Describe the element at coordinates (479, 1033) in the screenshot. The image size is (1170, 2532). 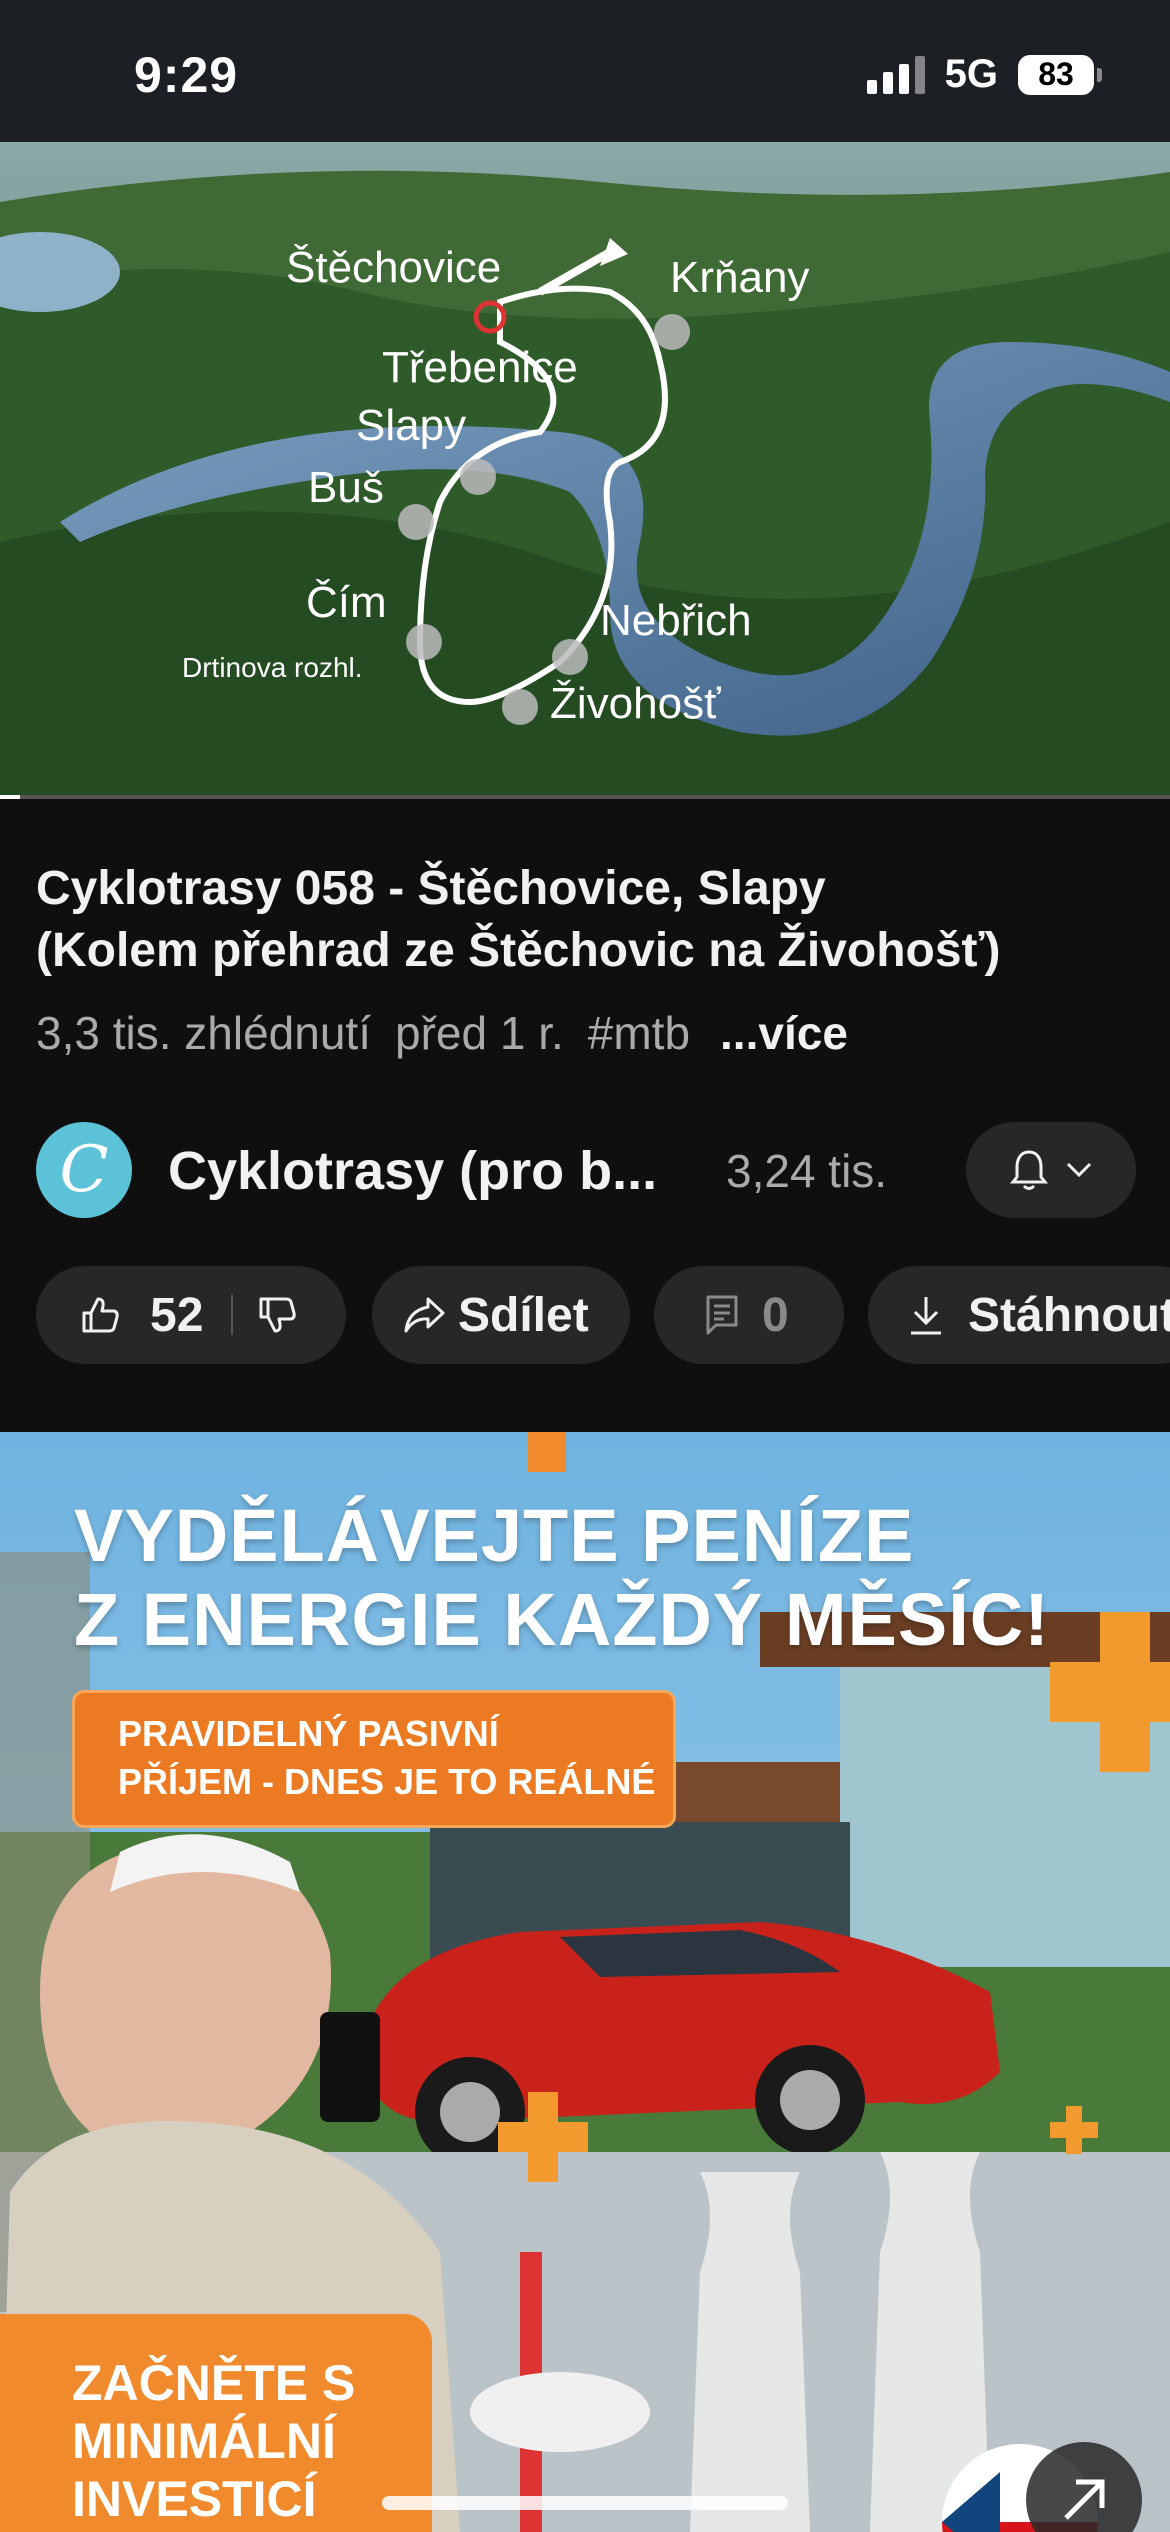
I see `upload-age: před 1 r.` at that location.